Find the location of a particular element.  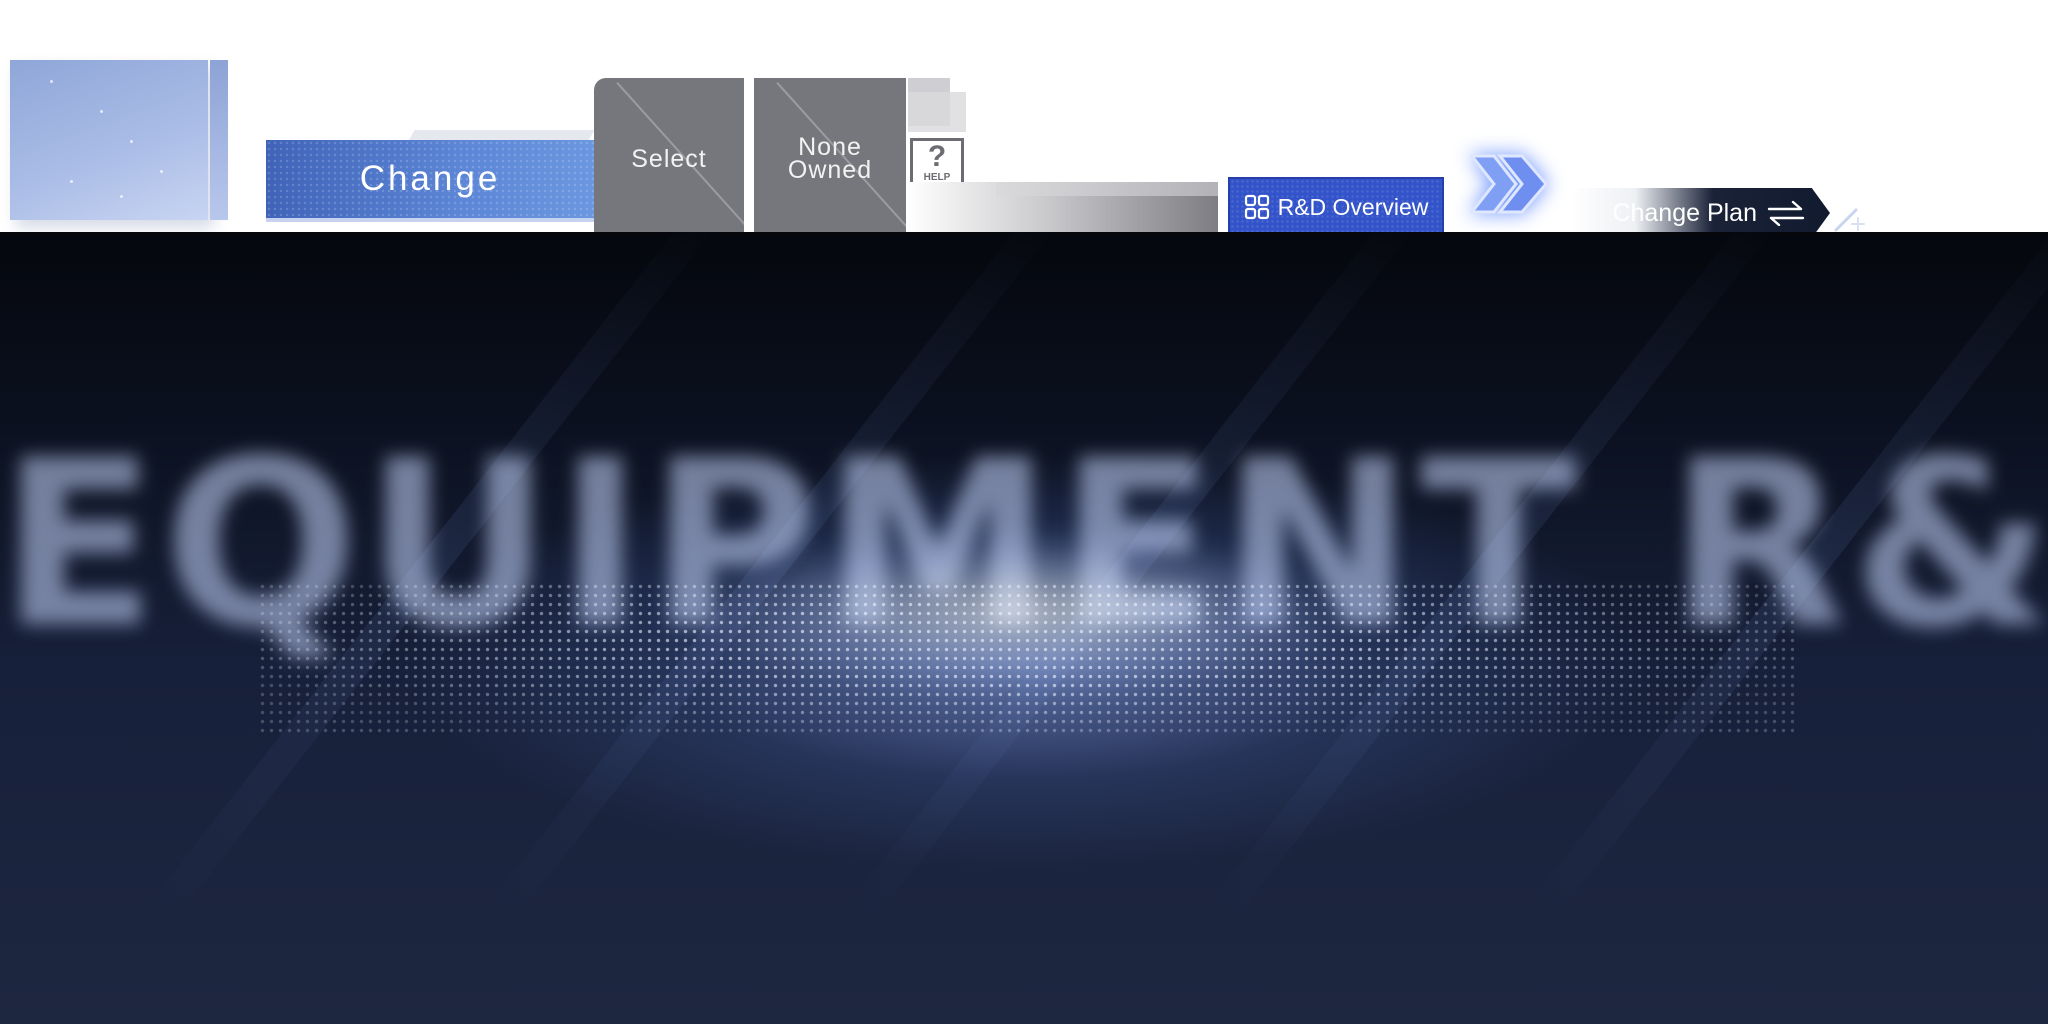

none-owned-tab-label: None Owned is located at coordinates (830, 158).